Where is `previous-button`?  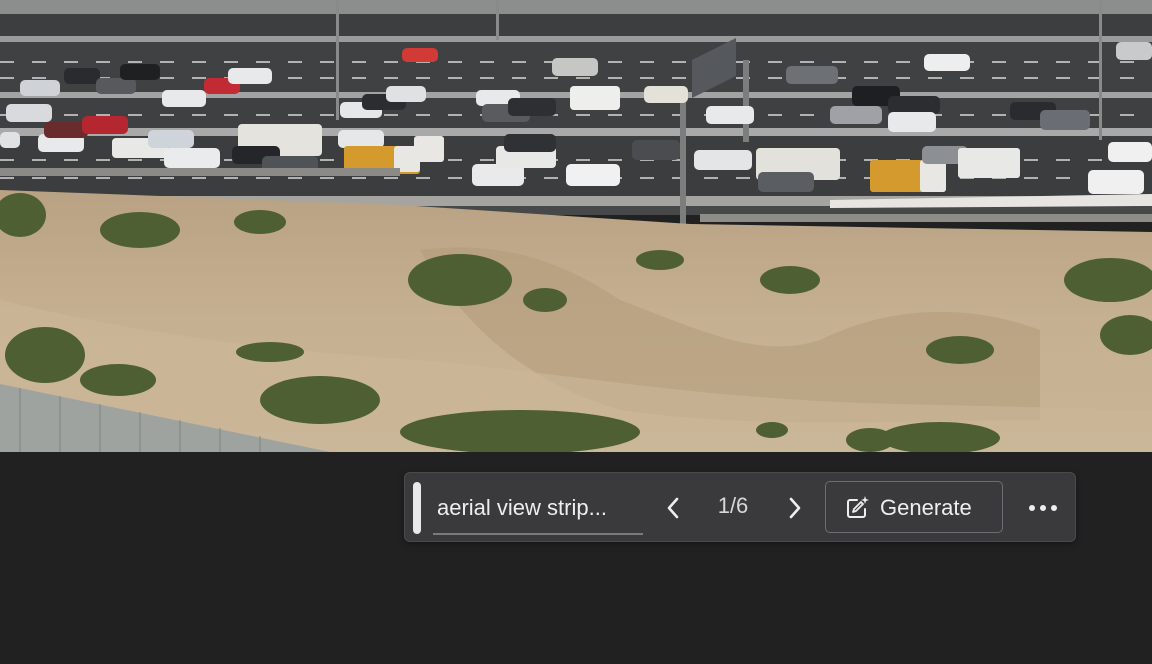 previous-button is located at coordinates (673, 508).